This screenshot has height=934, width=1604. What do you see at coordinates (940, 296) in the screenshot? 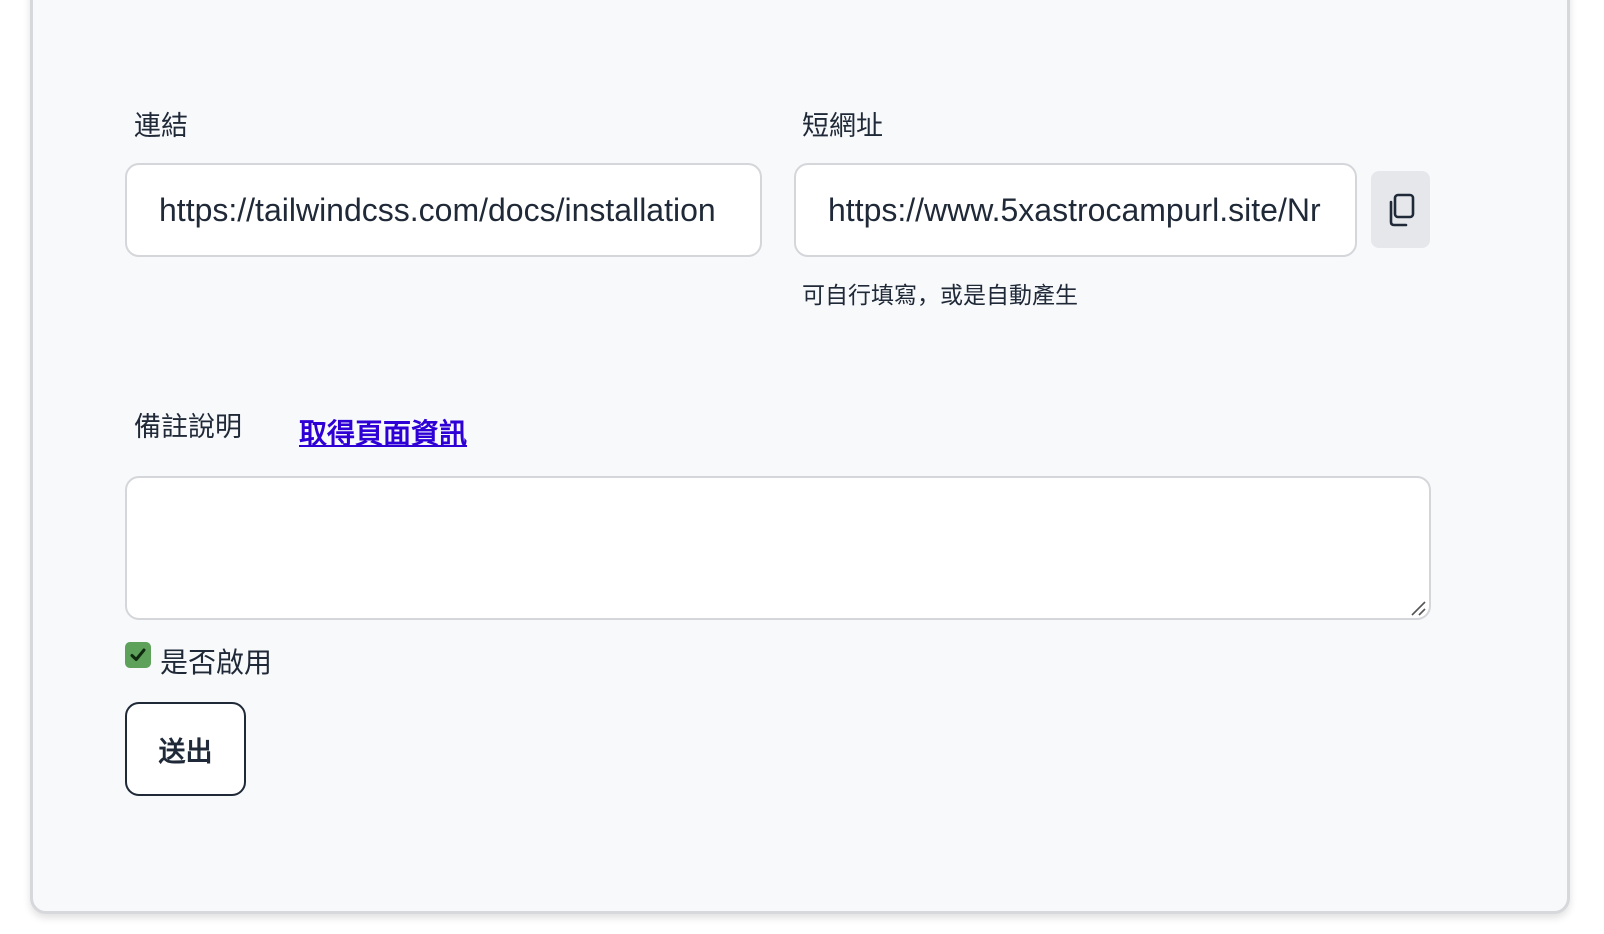
I see `short-url-hint: 可自行填寫，或是自動產生` at bounding box center [940, 296].